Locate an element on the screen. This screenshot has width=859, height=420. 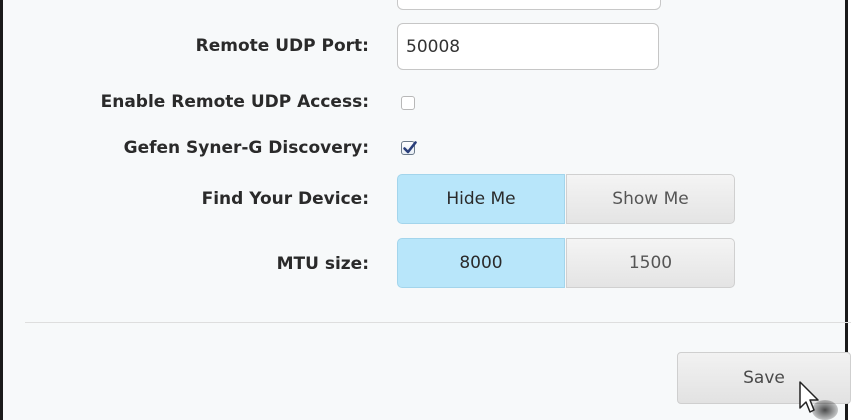
enable-remote-udp-access-label: Enable Remote UDP Access: is located at coordinates (234, 102).